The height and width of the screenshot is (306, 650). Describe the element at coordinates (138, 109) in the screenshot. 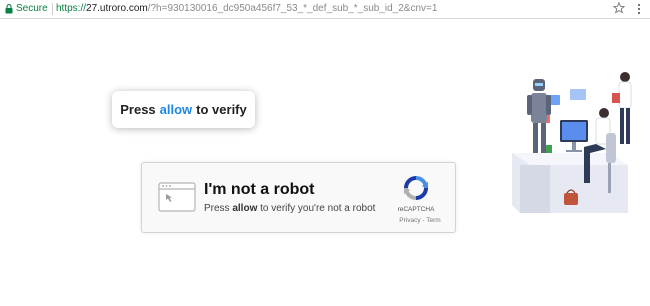

I see `tooltip-text-before: Press` at that location.